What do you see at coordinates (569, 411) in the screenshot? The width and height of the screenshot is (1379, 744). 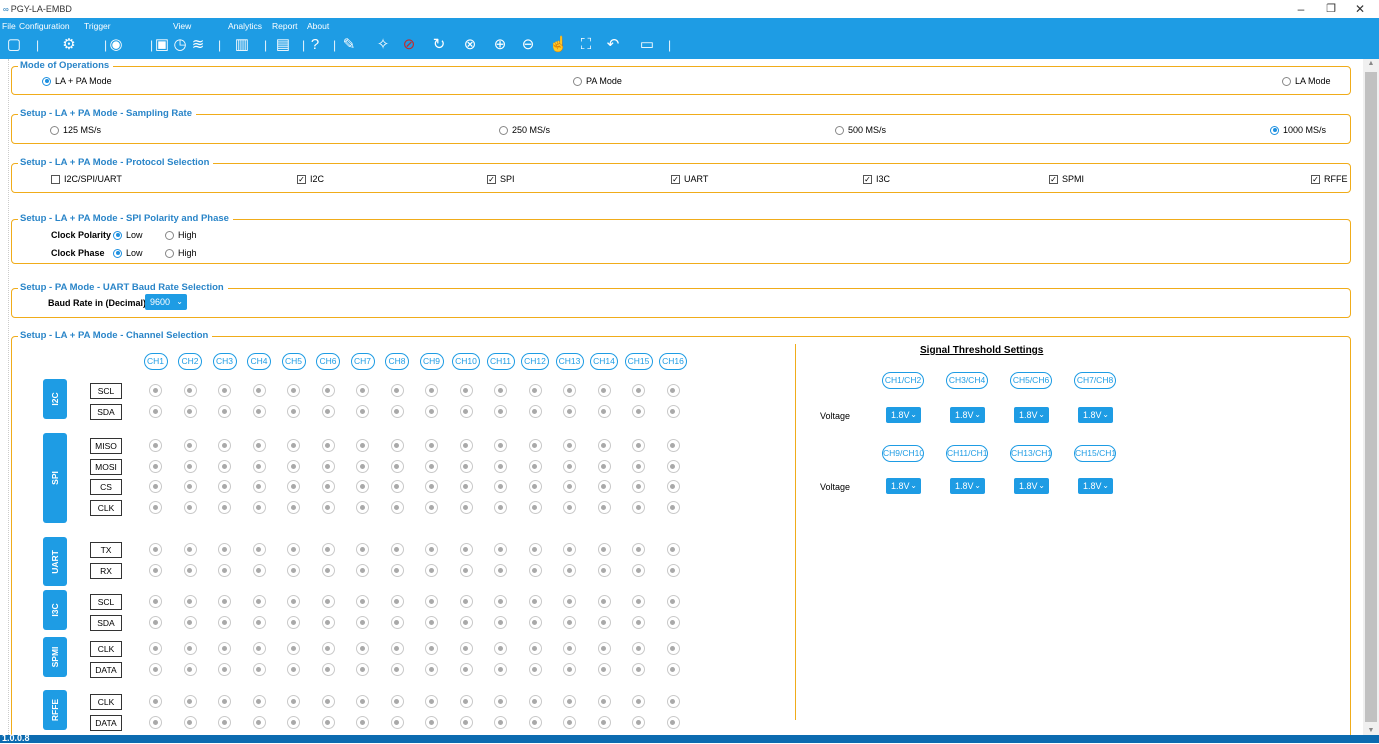 I see `channel-radio-i2c-sda-ch13` at bounding box center [569, 411].